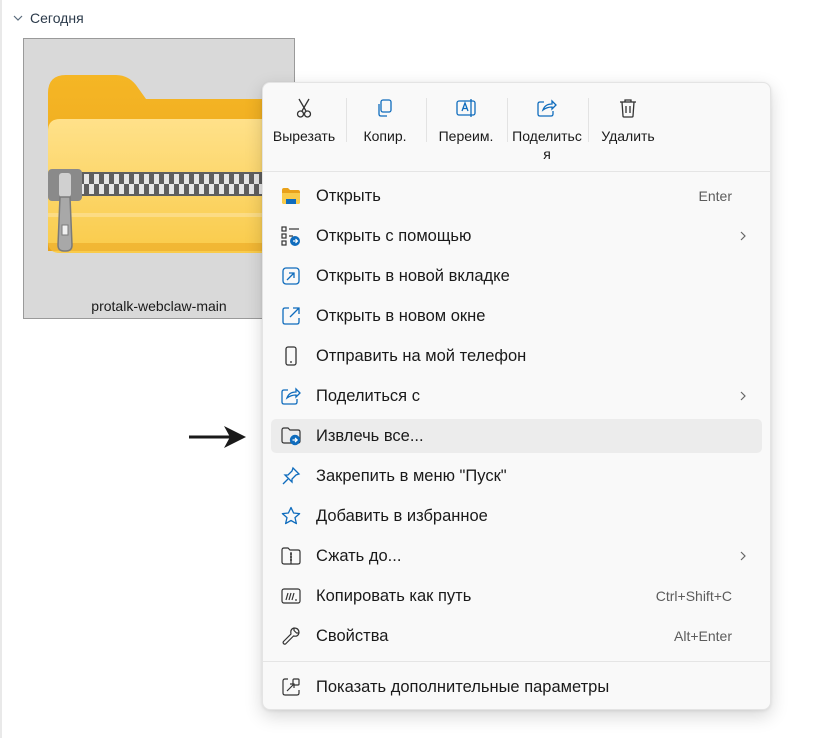 This screenshot has width=830, height=738. What do you see at coordinates (291, 276) in the screenshot?
I see `new-tab-icon` at bounding box center [291, 276].